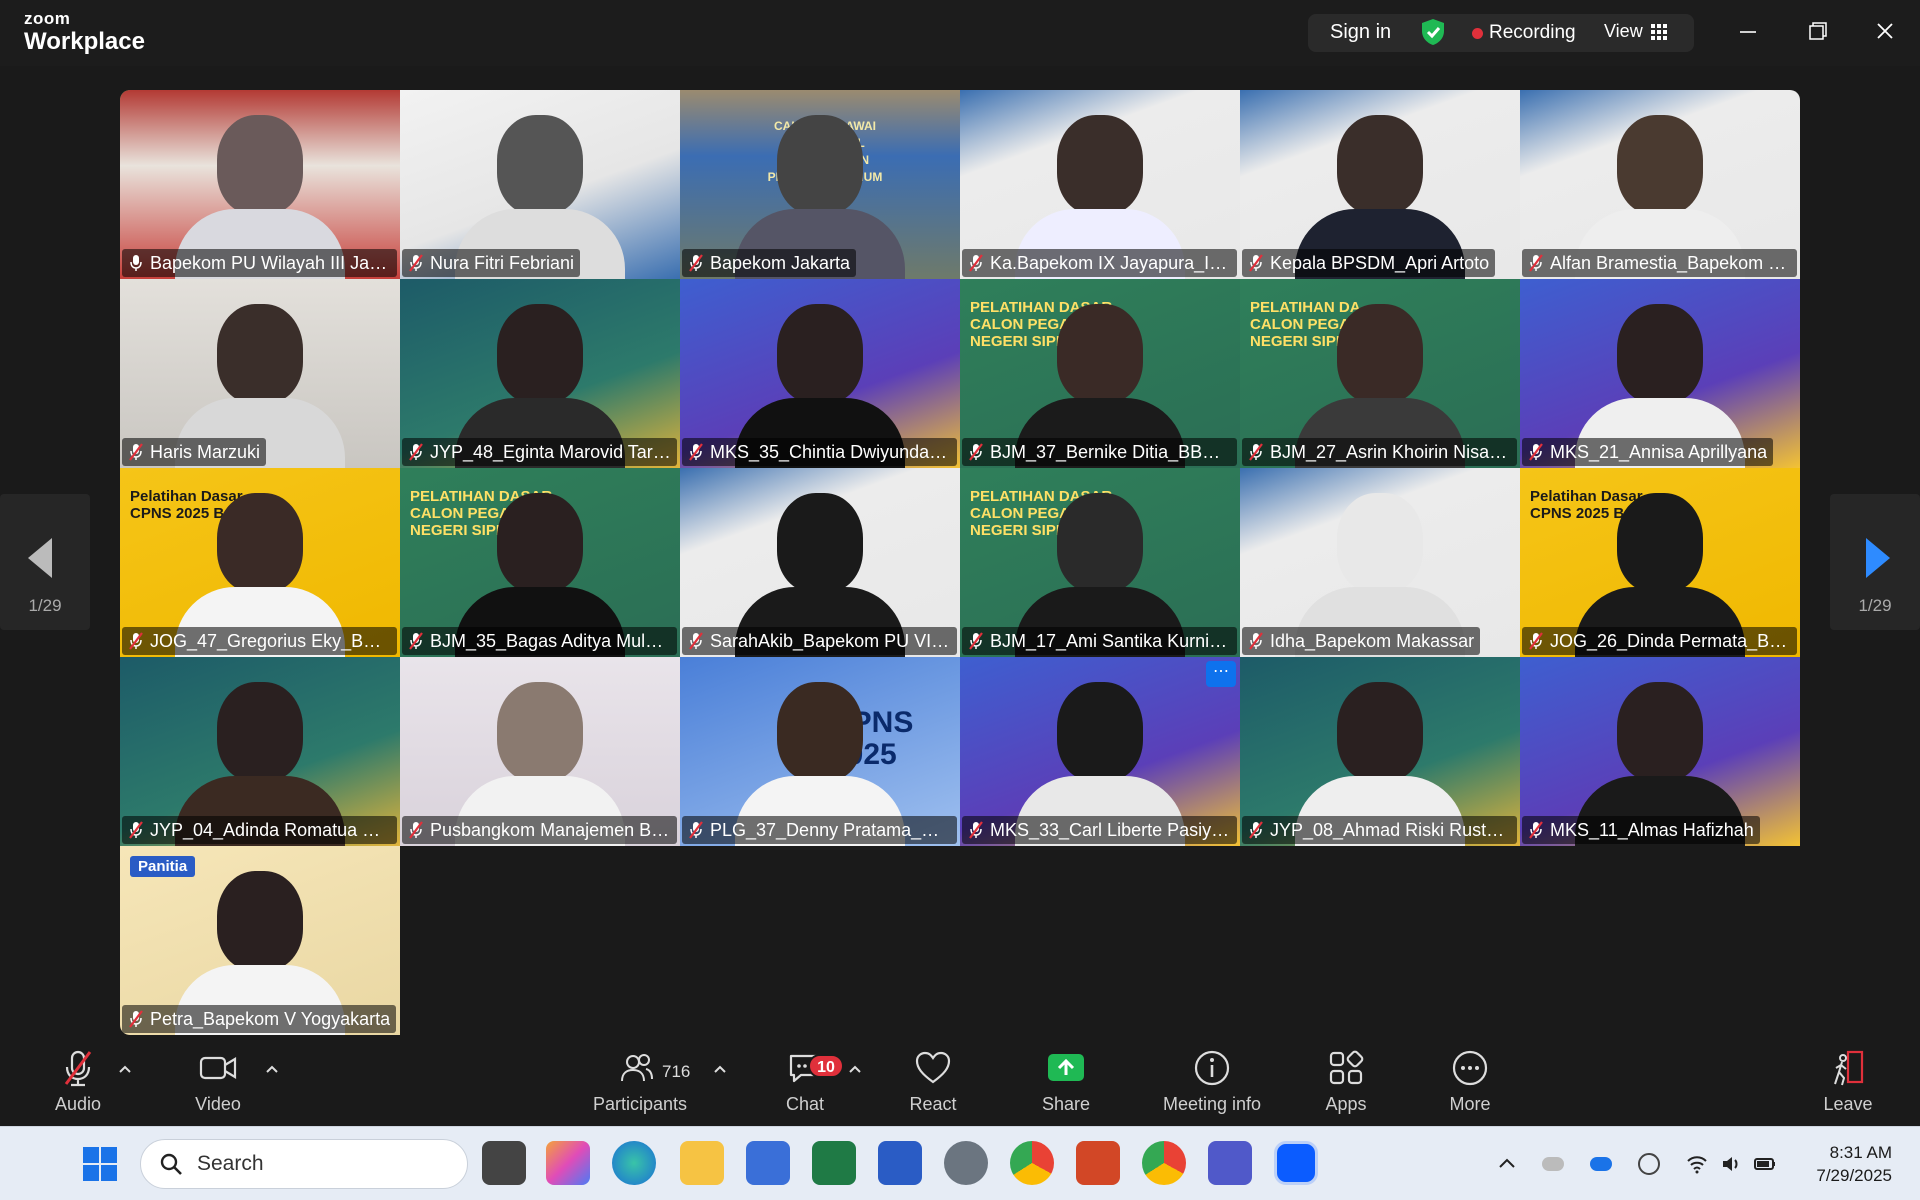  Describe the element at coordinates (1731, 1164) in the screenshot. I see `volume-icon` at that location.